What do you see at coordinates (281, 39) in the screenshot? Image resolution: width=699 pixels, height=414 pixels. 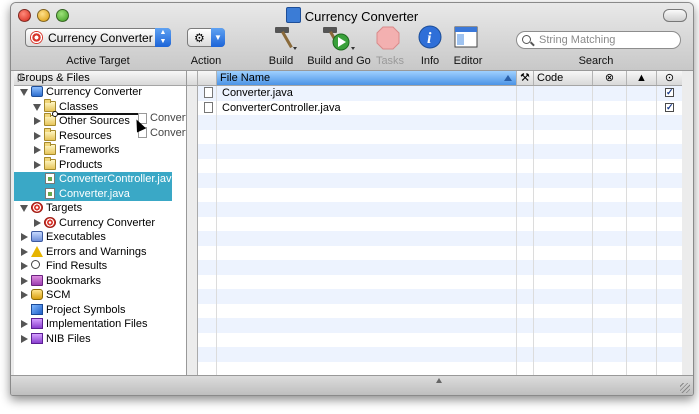 I see `build-button` at bounding box center [281, 39].